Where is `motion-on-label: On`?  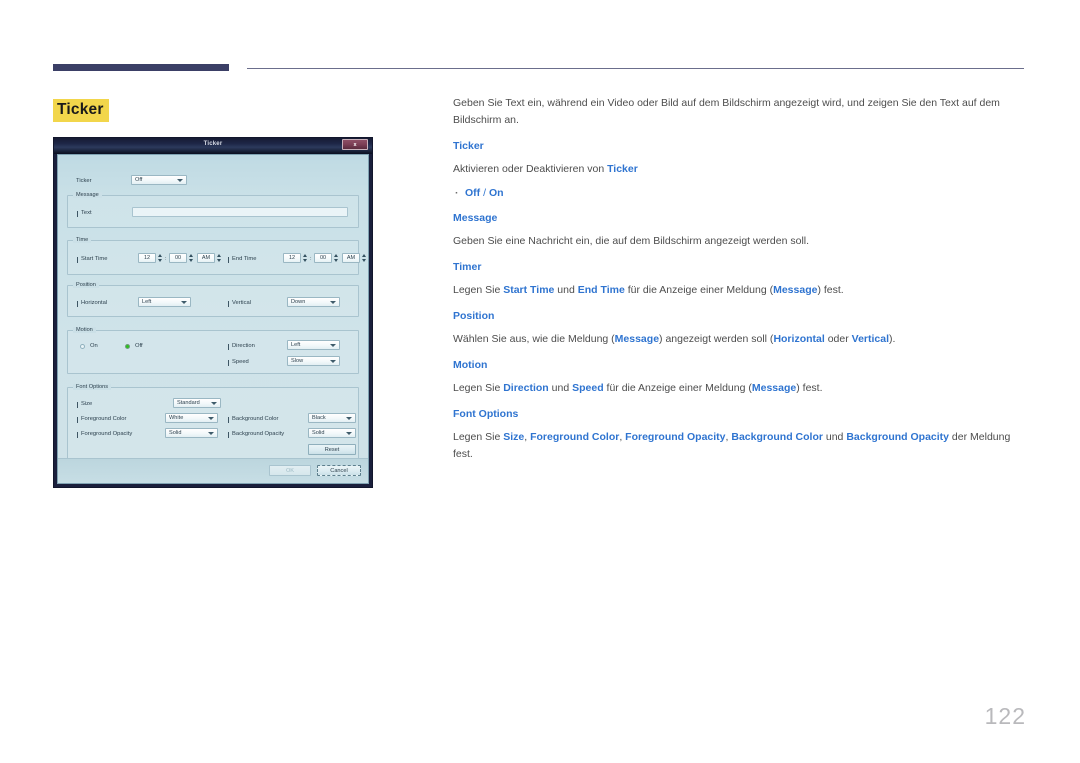
motion-on-label: On is located at coordinates (94, 346).